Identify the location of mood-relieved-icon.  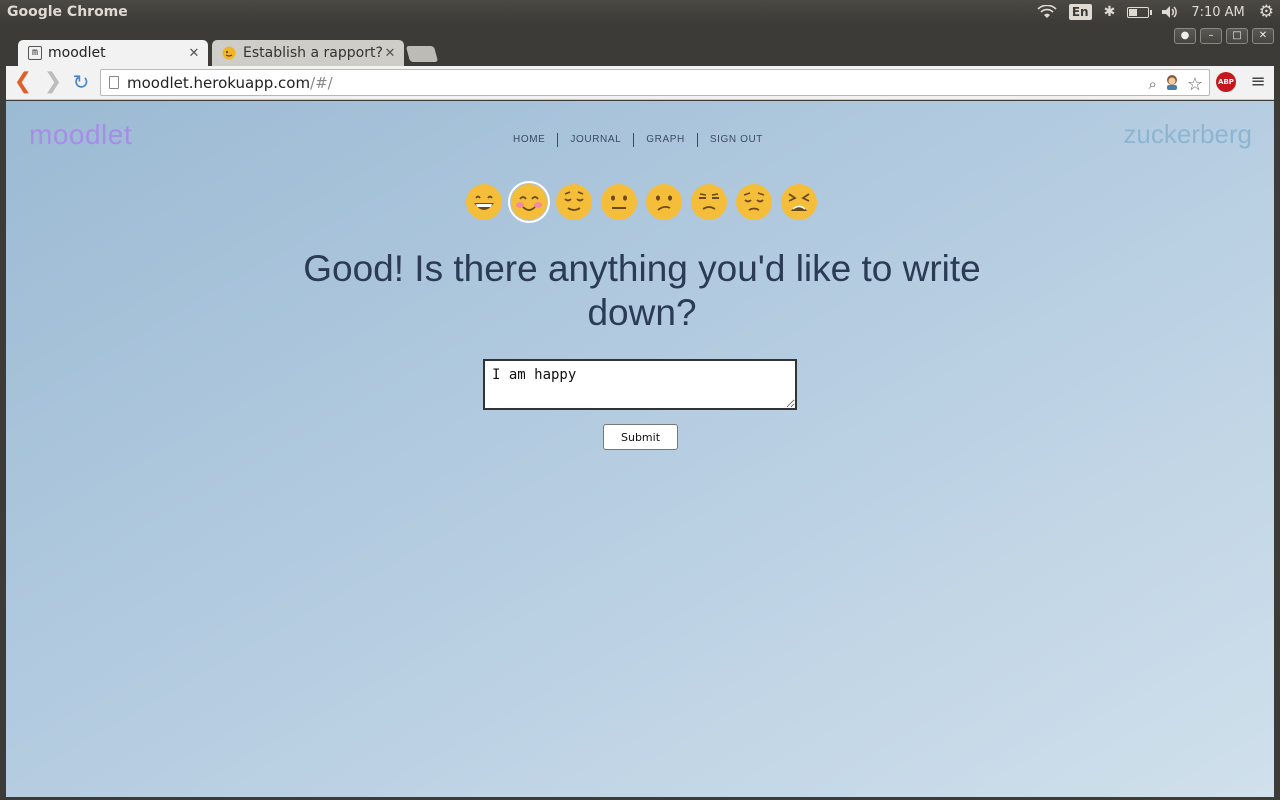
(574, 202).